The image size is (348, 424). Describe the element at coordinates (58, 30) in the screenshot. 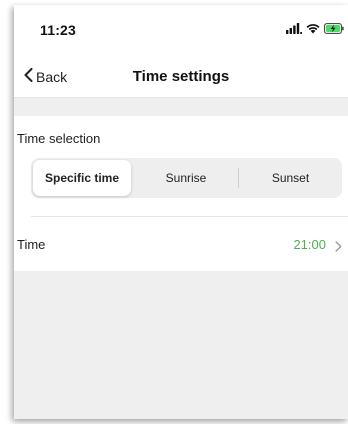

I see `status-time: 11:23` at that location.